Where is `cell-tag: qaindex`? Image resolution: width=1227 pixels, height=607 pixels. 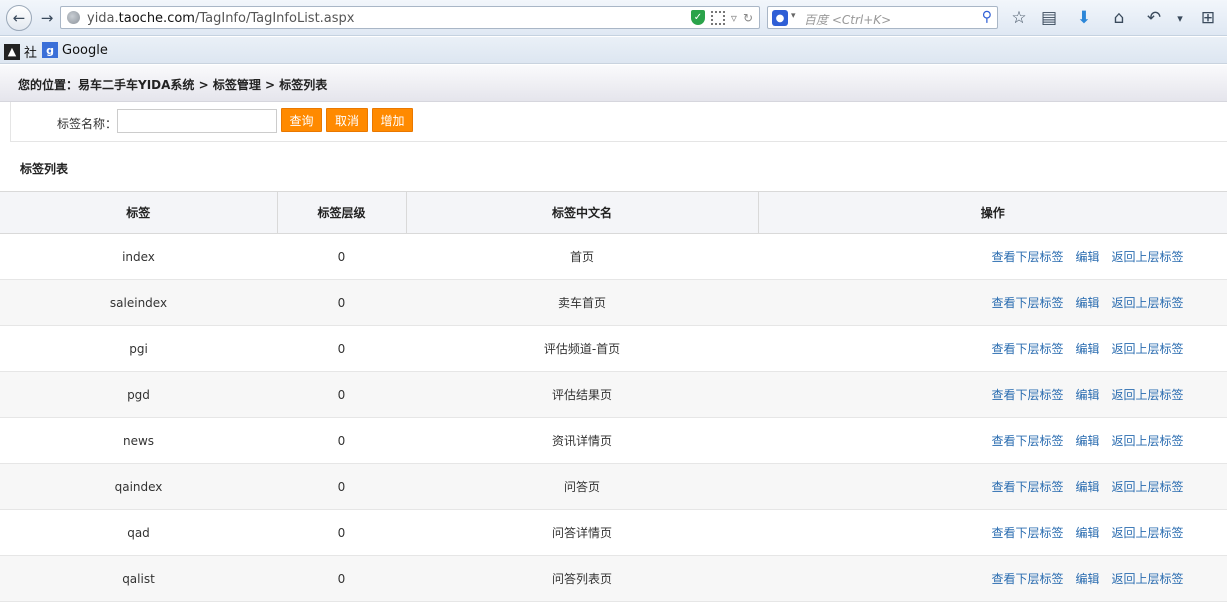
cell-tag: qaindex is located at coordinates (138, 486).